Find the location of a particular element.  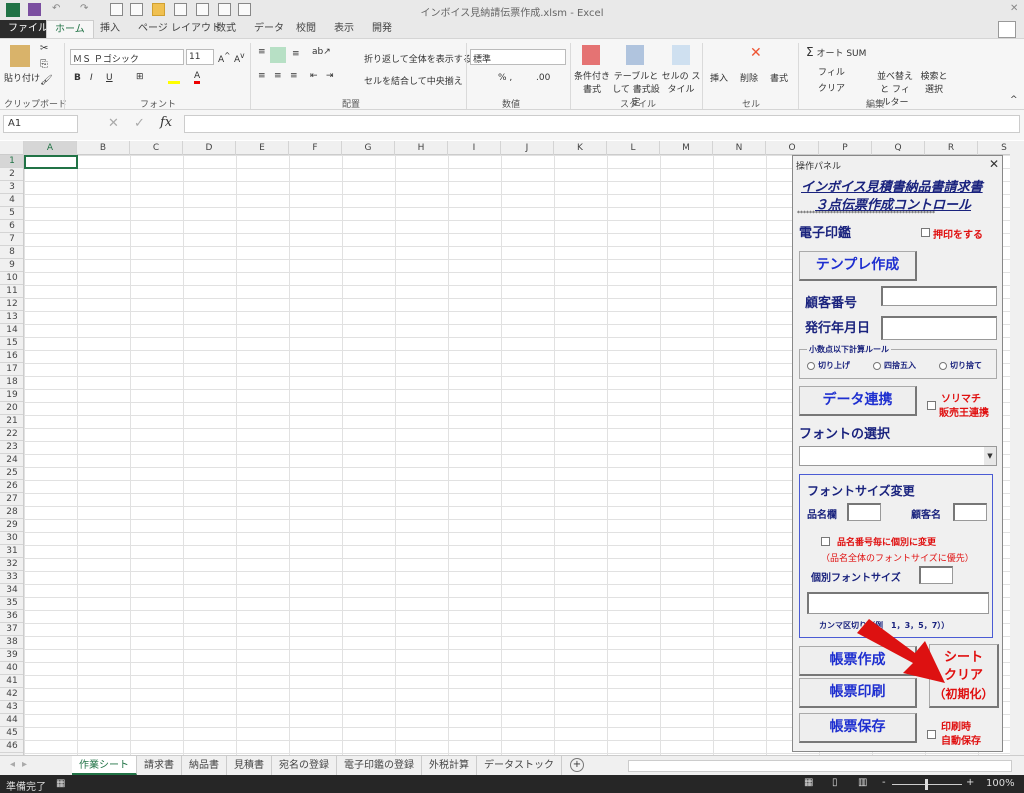

row-header: 43 is located at coordinates (11, 707).